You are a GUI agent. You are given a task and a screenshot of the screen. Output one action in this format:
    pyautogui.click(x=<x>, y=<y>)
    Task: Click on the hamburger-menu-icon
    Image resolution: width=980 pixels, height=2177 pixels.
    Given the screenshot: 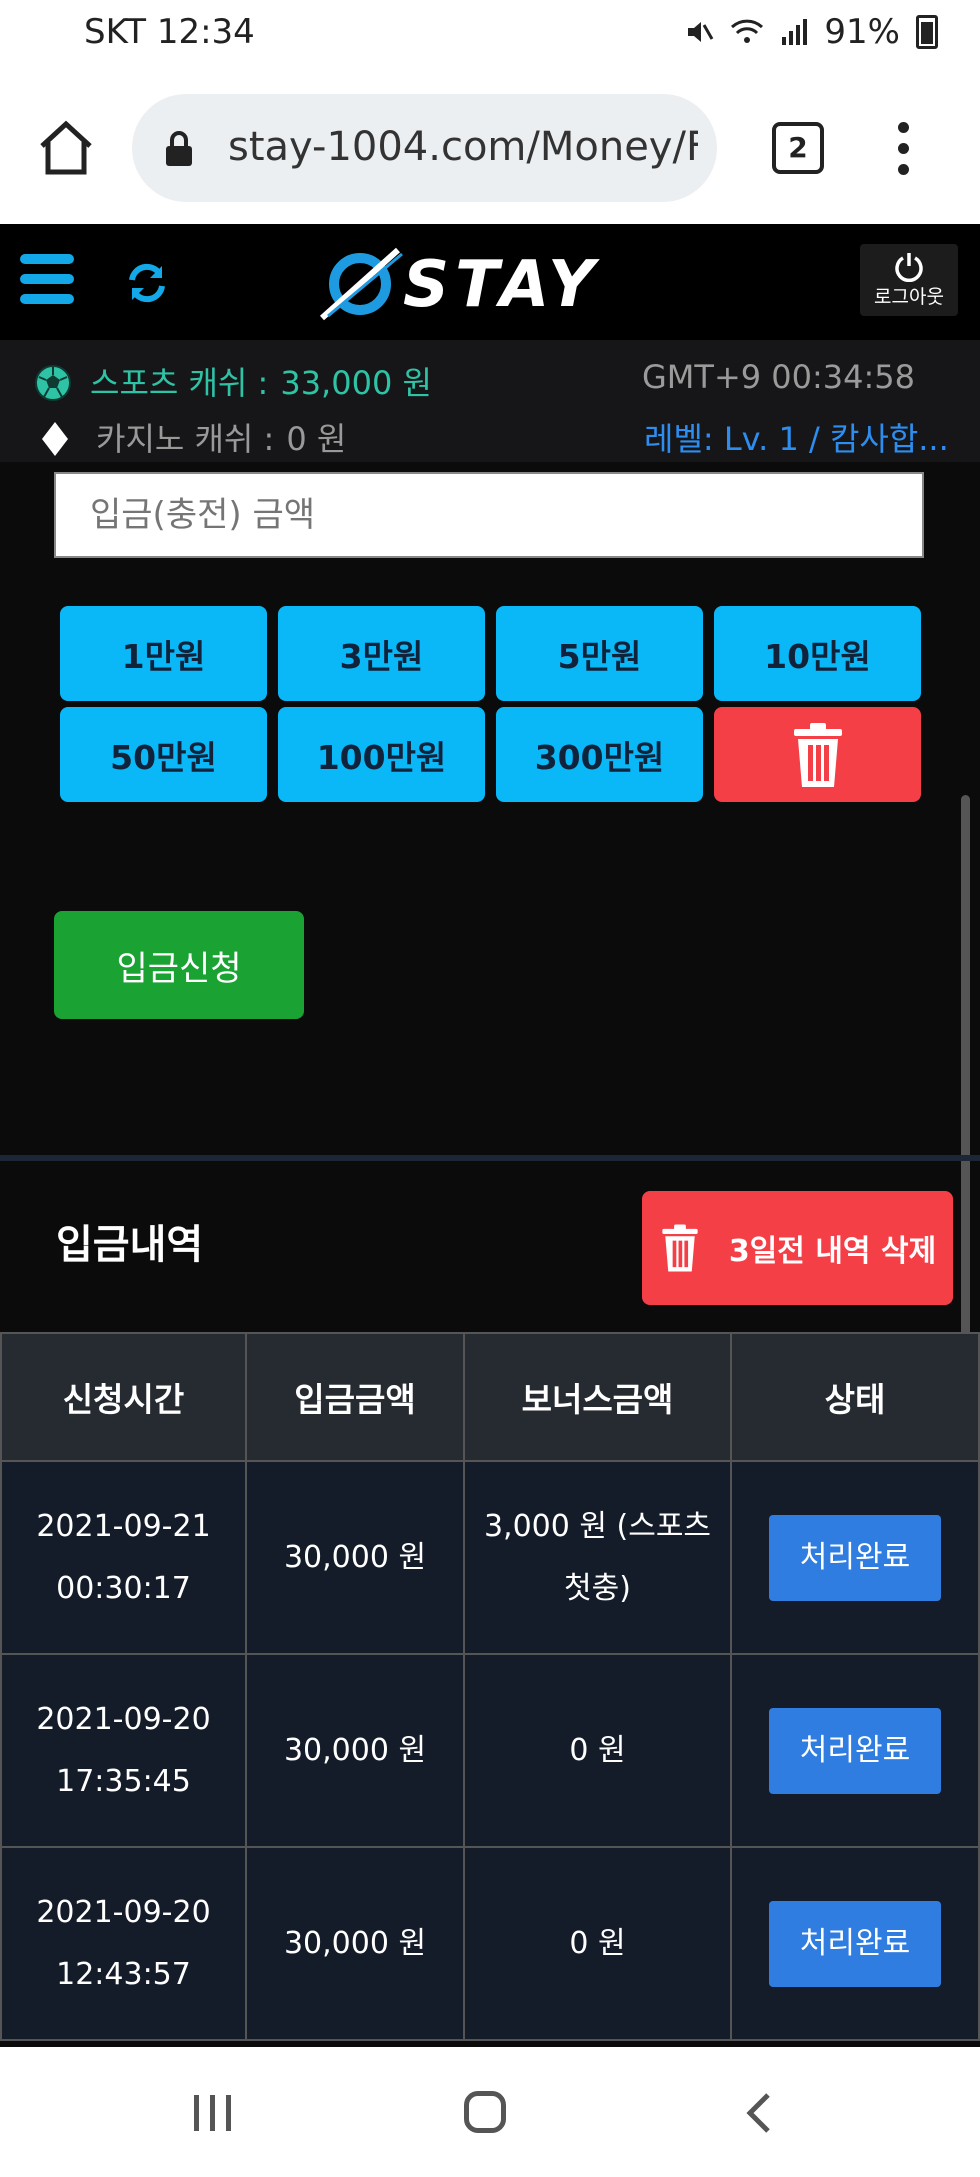 What is the action you would take?
    pyautogui.click(x=47, y=280)
    